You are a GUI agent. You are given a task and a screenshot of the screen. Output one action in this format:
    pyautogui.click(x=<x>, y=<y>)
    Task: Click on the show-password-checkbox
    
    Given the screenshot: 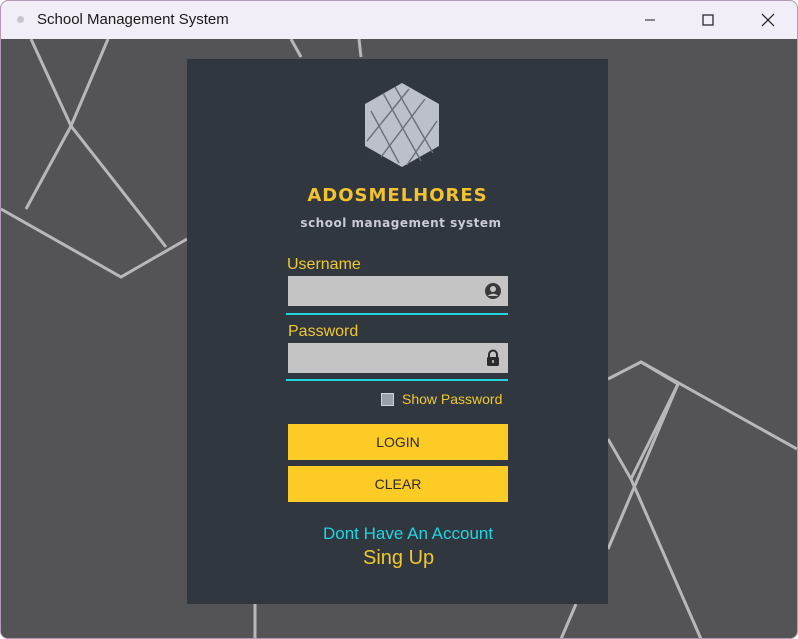 What is the action you would take?
    pyautogui.click(x=387, y=399)
    